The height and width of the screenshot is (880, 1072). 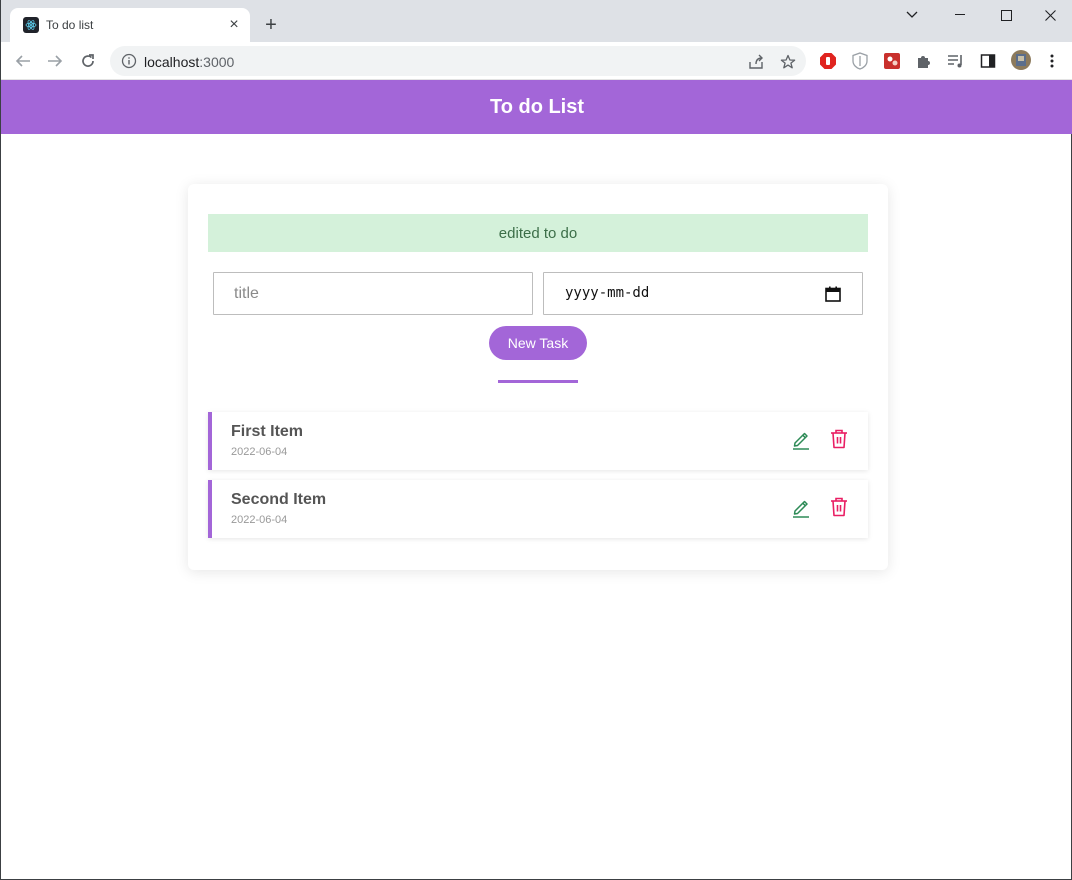 I want to click on tab-search-chevron-icon, so click(x=912, y=15).